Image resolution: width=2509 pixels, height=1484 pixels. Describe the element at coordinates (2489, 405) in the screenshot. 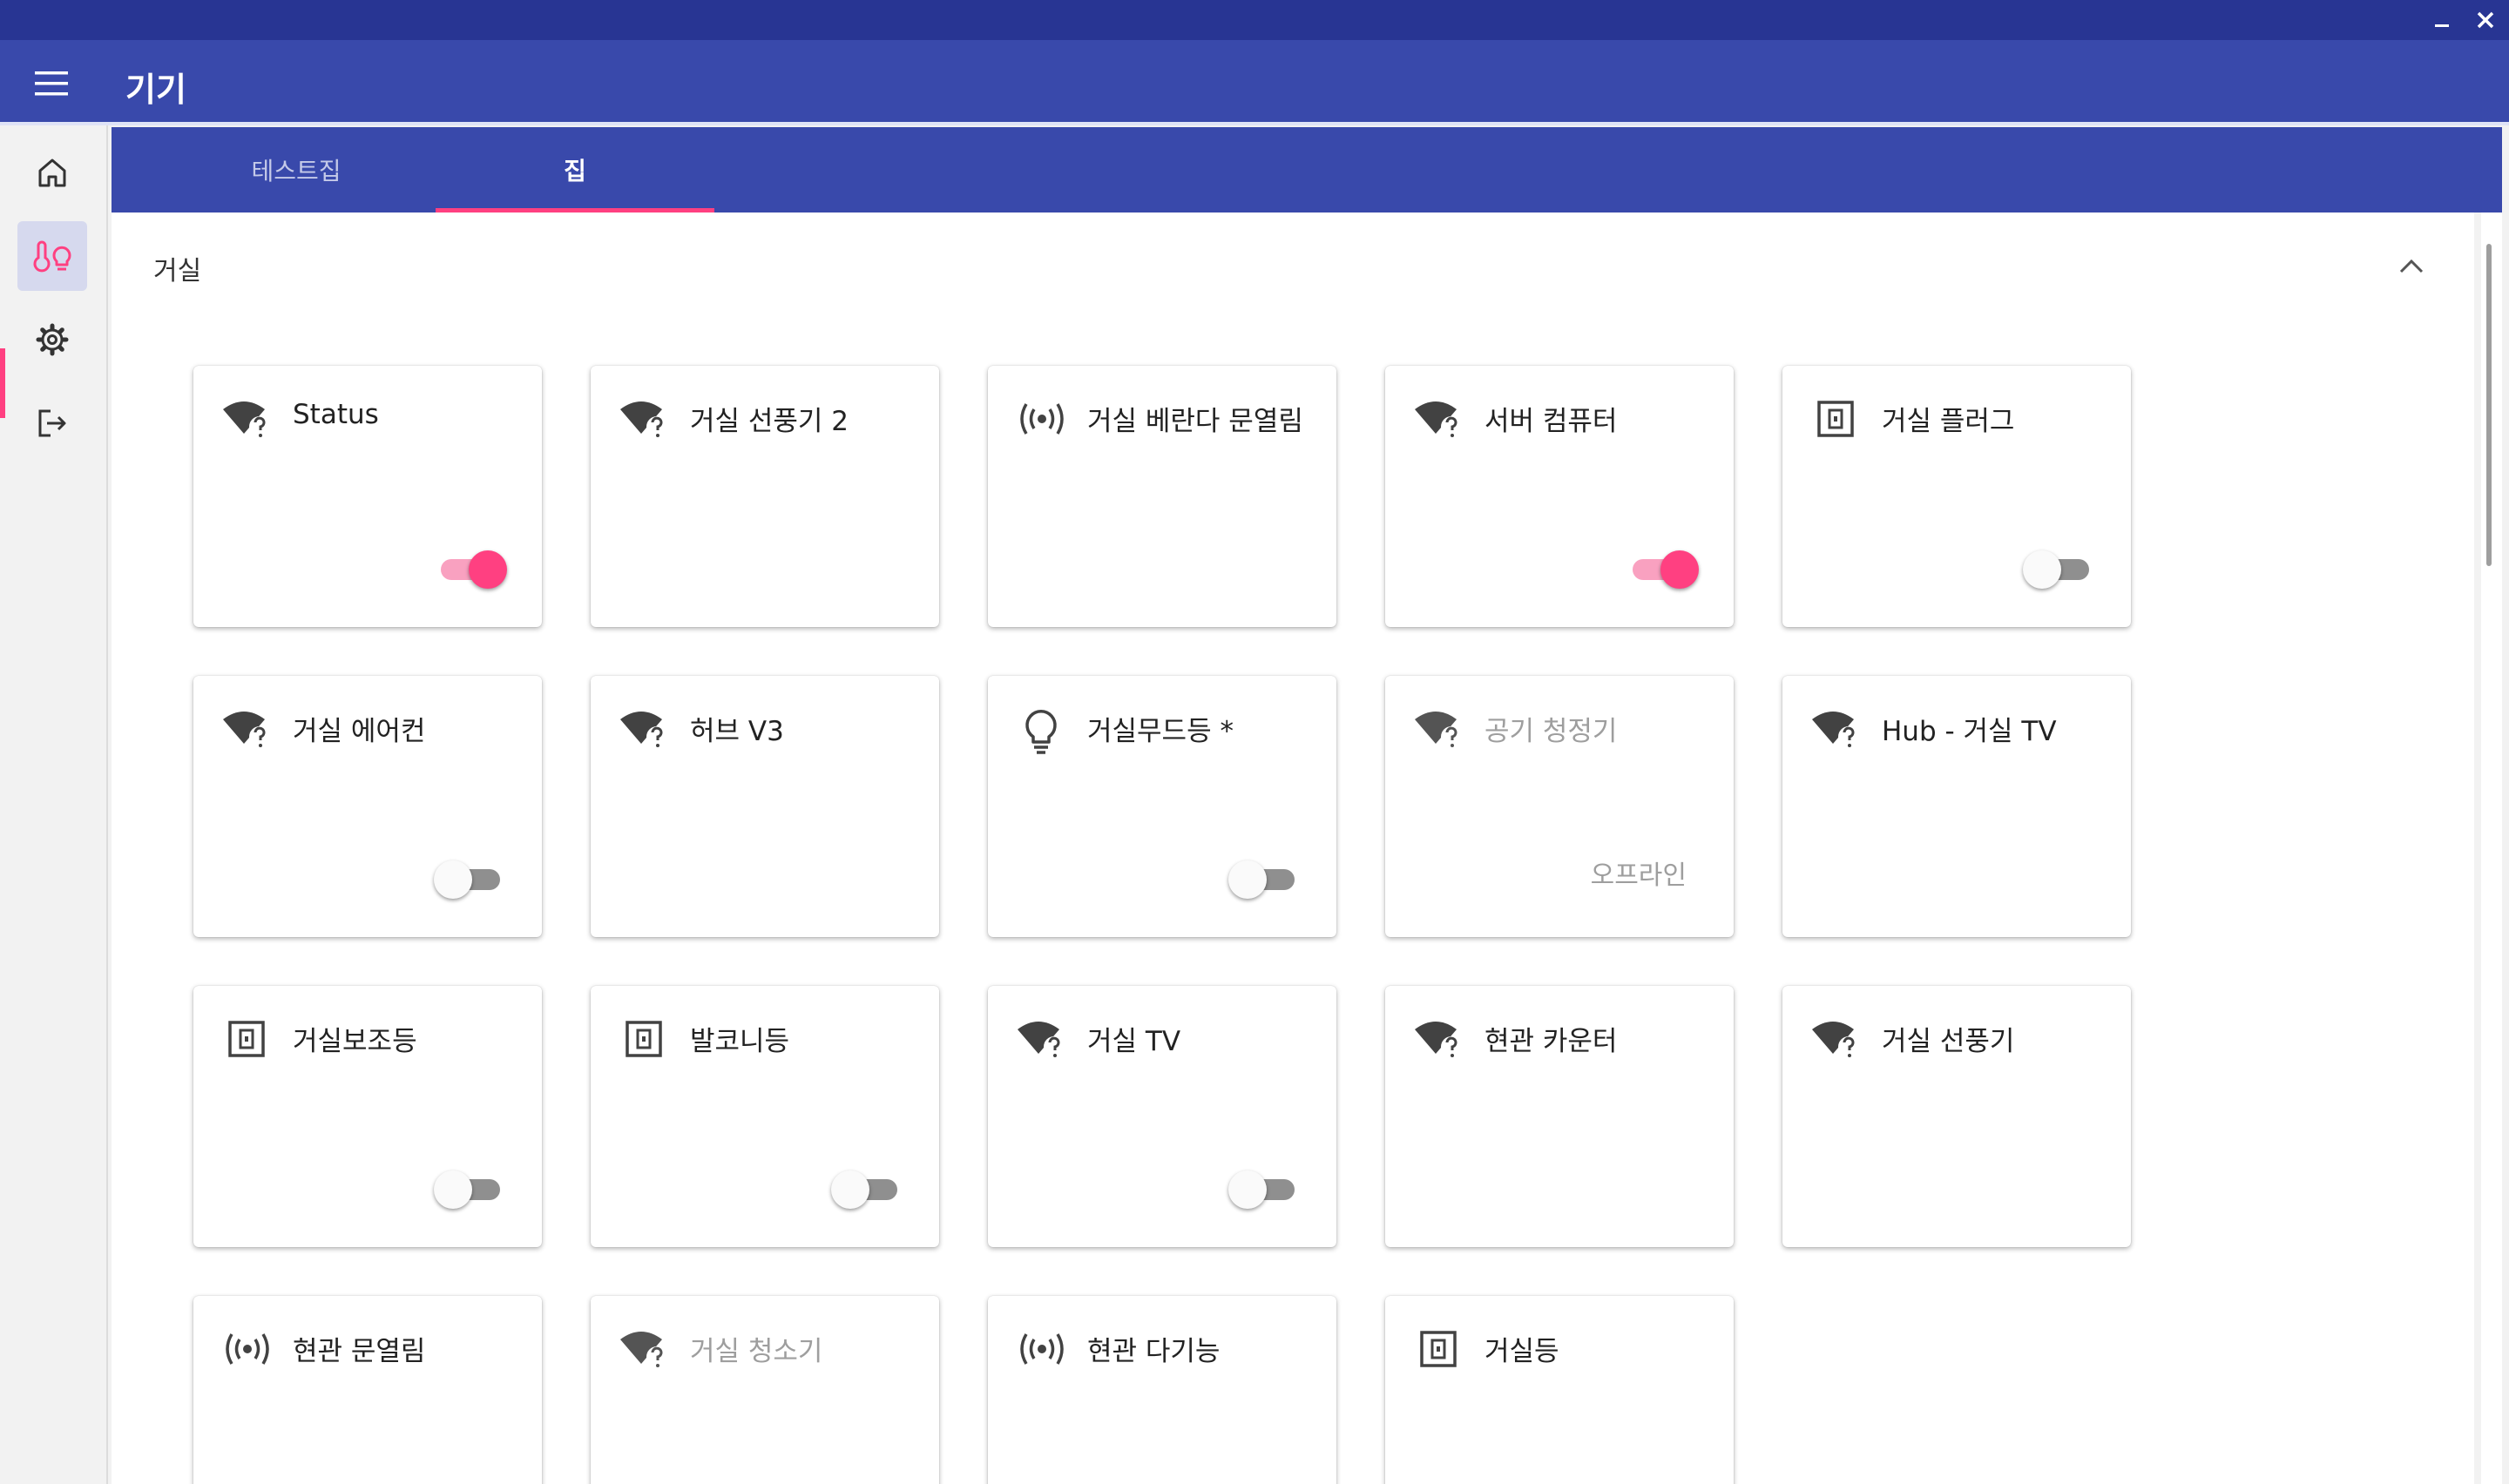

I see `scrollbar-thumb` at that location.